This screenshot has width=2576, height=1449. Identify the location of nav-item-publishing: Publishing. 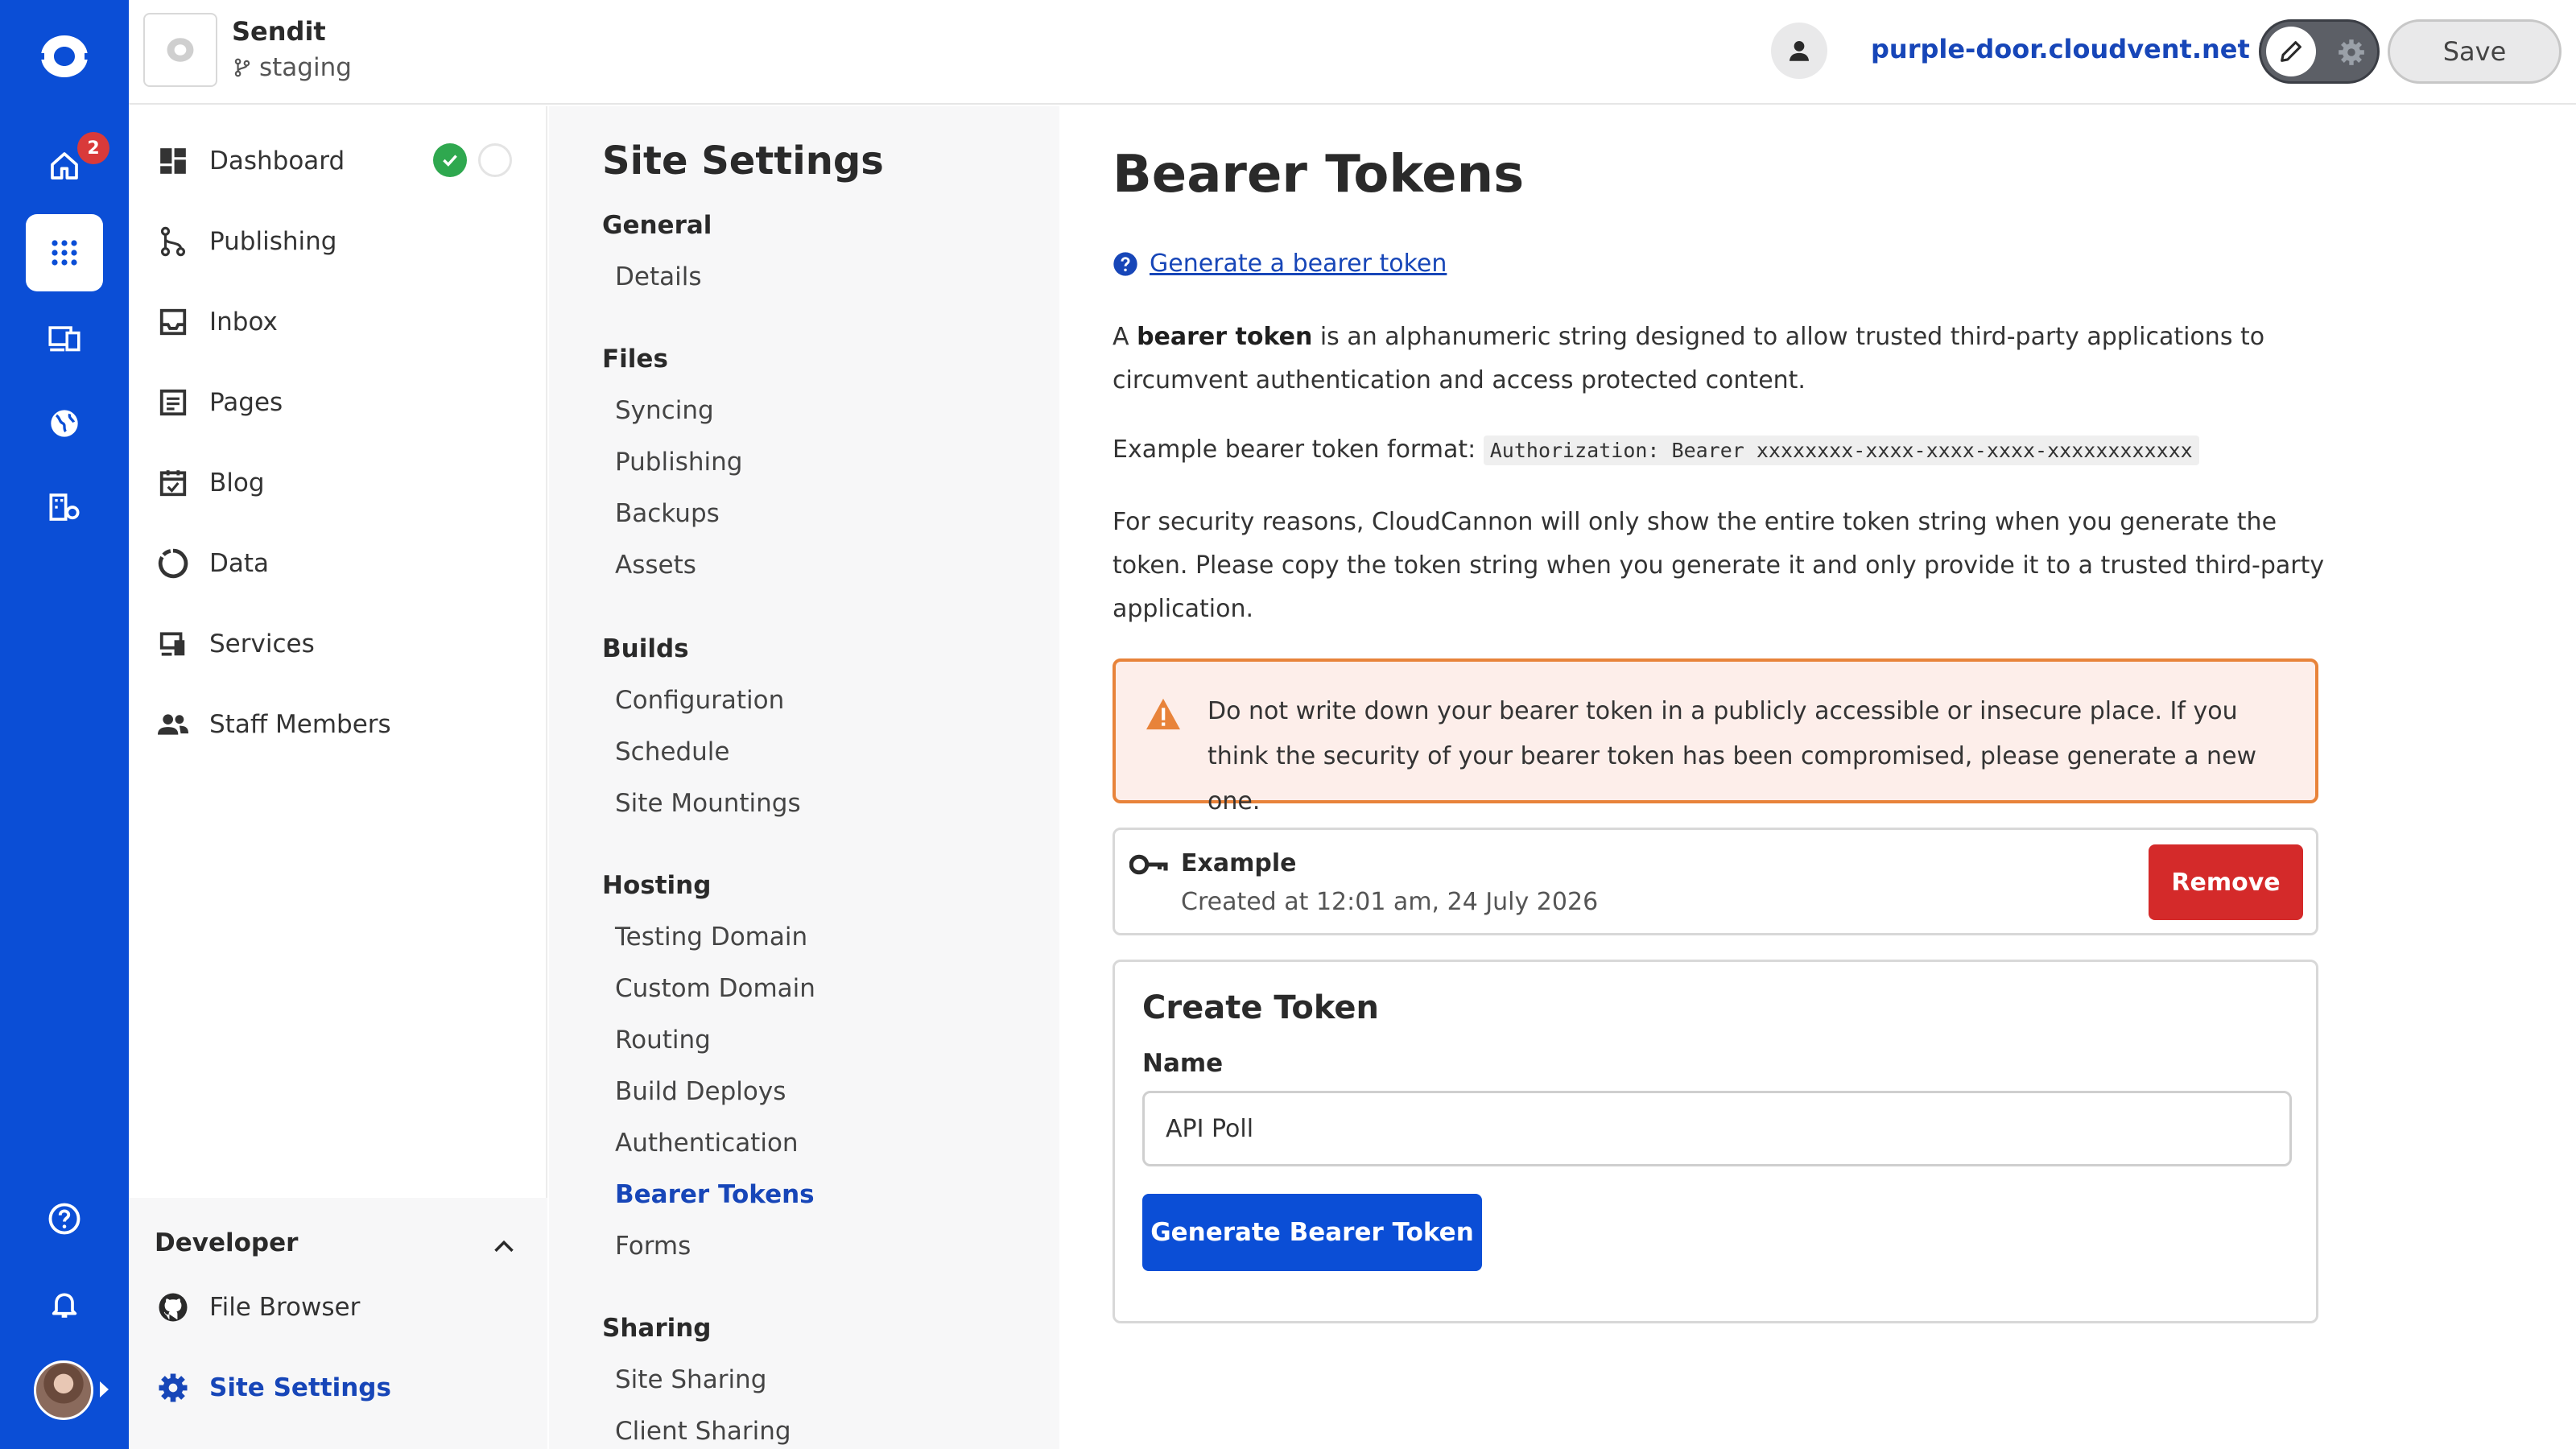
(246, 242).